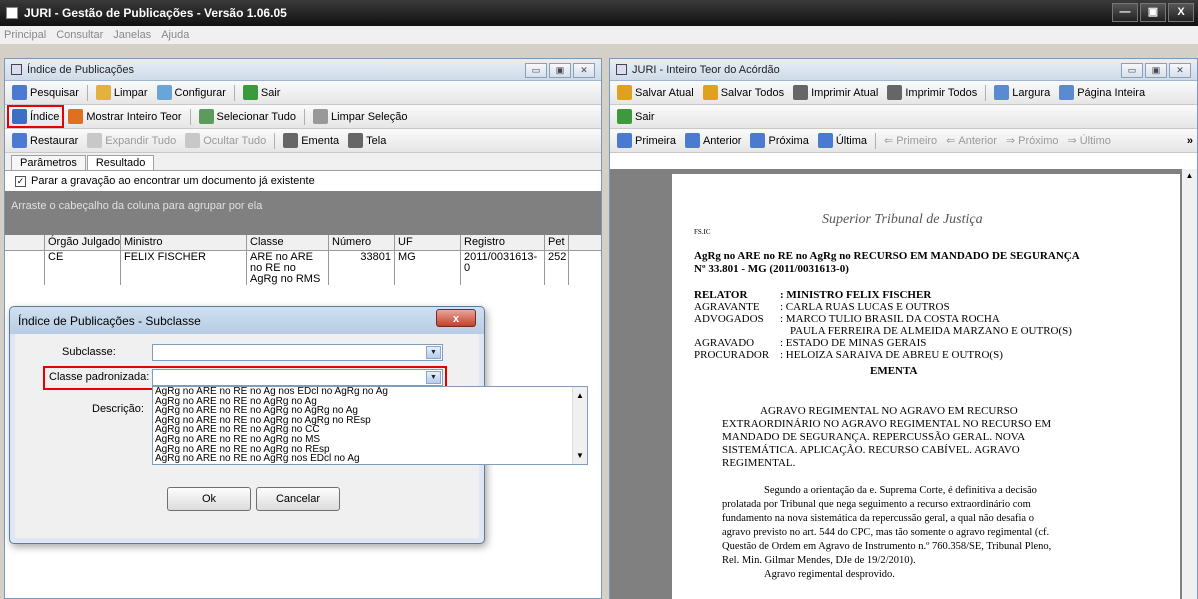 The image size is (1198, 599). I want to click on minimize-button: —, so click(1125, 12).